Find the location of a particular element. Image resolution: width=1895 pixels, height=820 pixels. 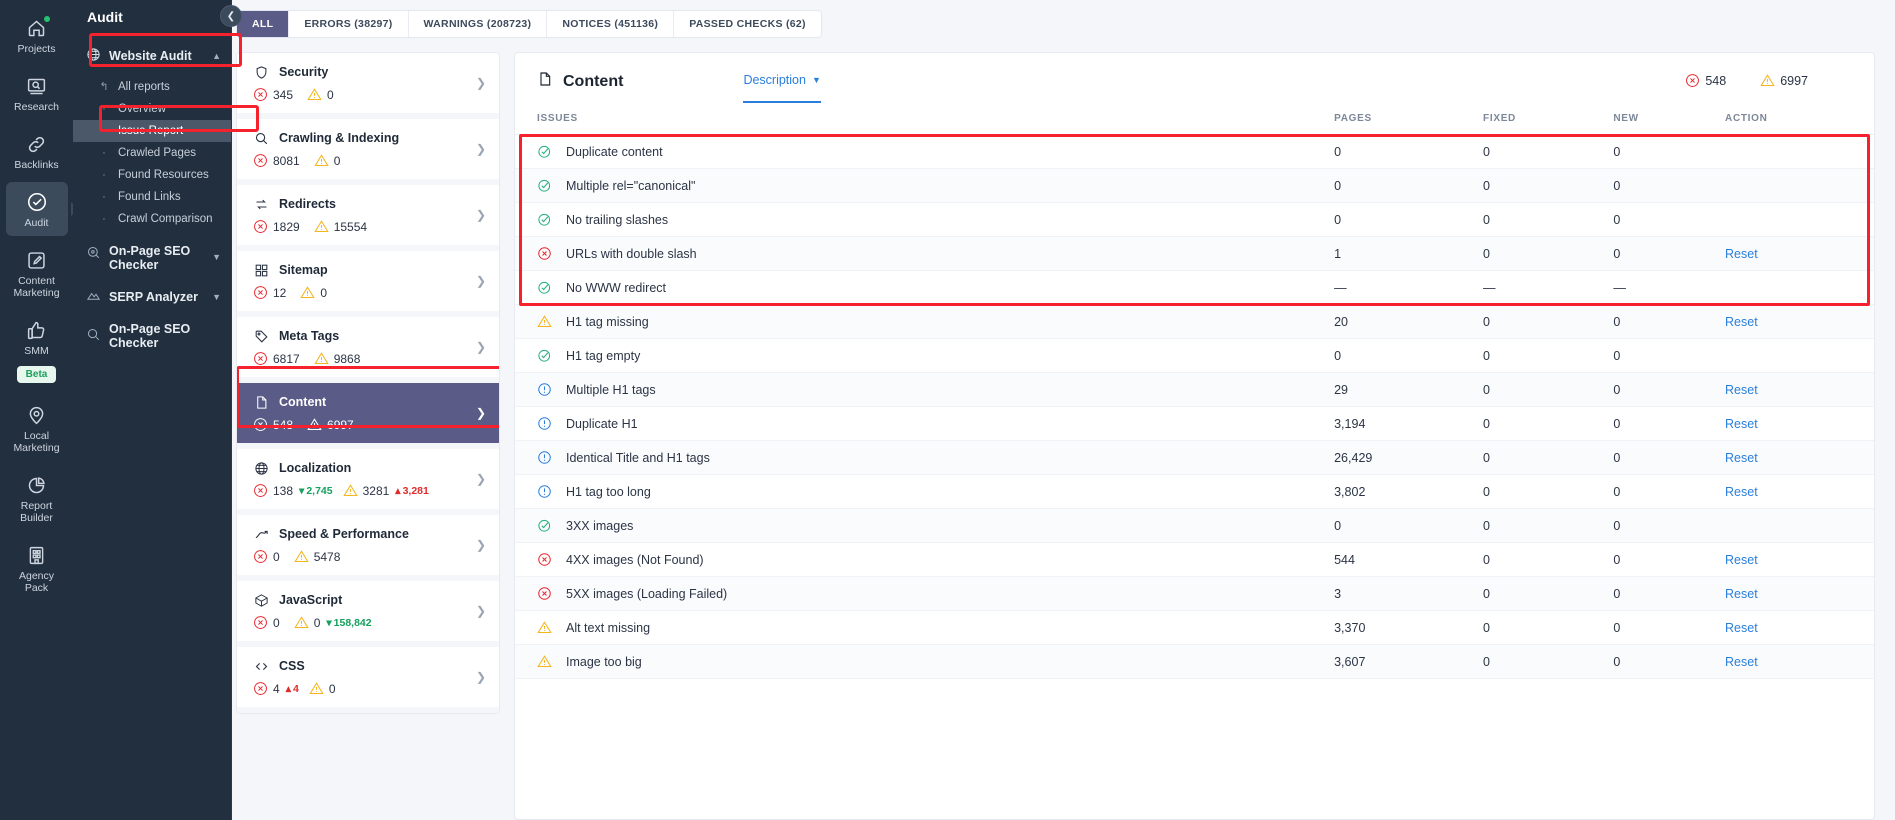

cell-issue: Duplicate content is located at coordinates (925, 151).